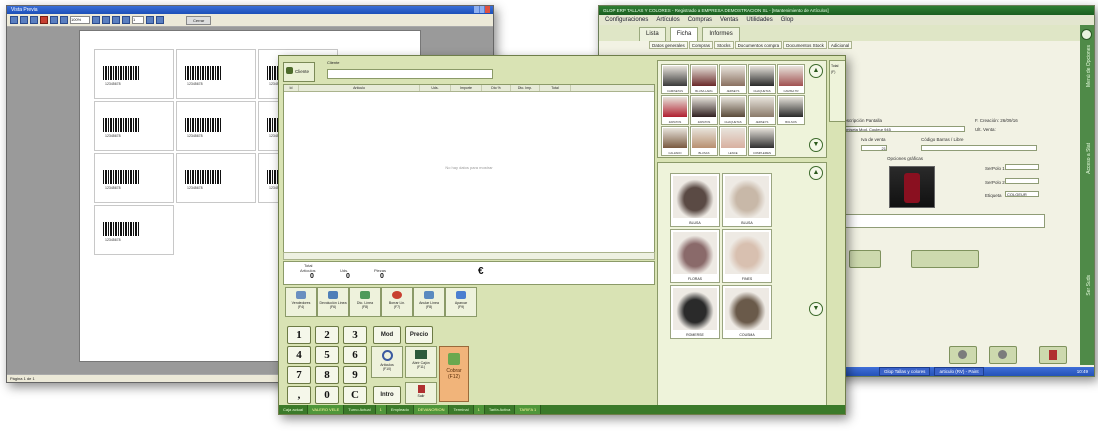 This screenshot has height=437, width=1098. I want to click on key-9: 9, so click(355, 375).